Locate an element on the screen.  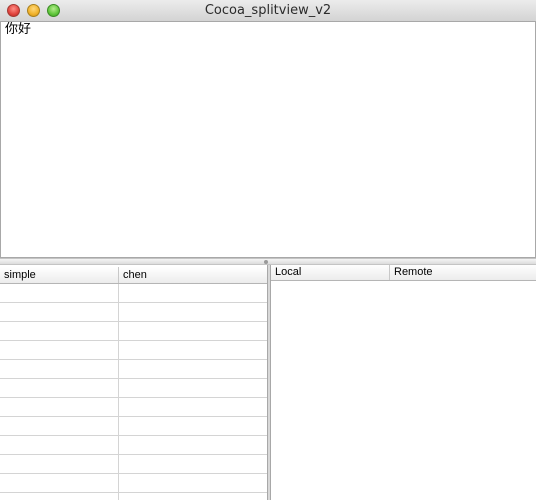
right-table-header: Local Remote is located at coordinates (403, 273).